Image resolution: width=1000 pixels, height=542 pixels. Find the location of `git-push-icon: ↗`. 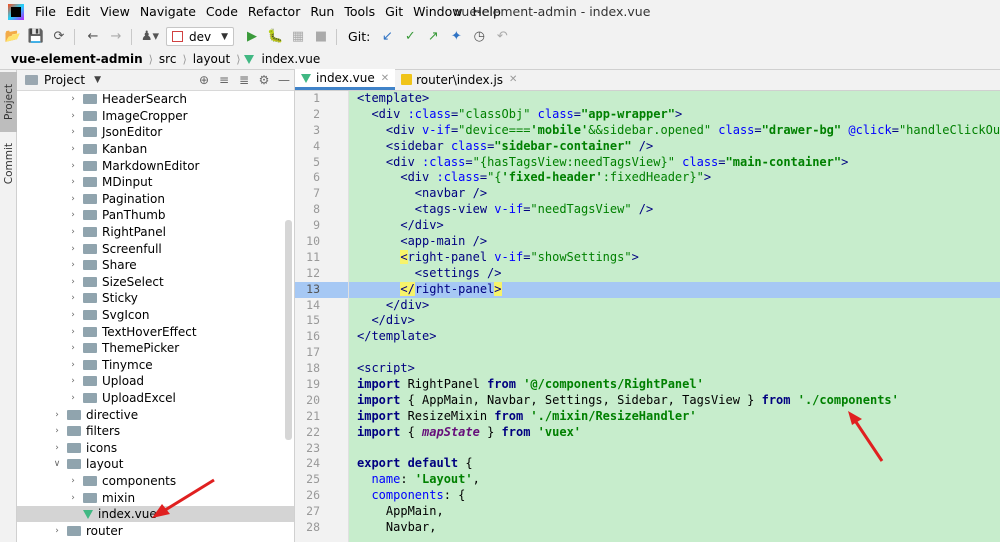

git-push-icon: ↗ is located at coordinates (433, 37).